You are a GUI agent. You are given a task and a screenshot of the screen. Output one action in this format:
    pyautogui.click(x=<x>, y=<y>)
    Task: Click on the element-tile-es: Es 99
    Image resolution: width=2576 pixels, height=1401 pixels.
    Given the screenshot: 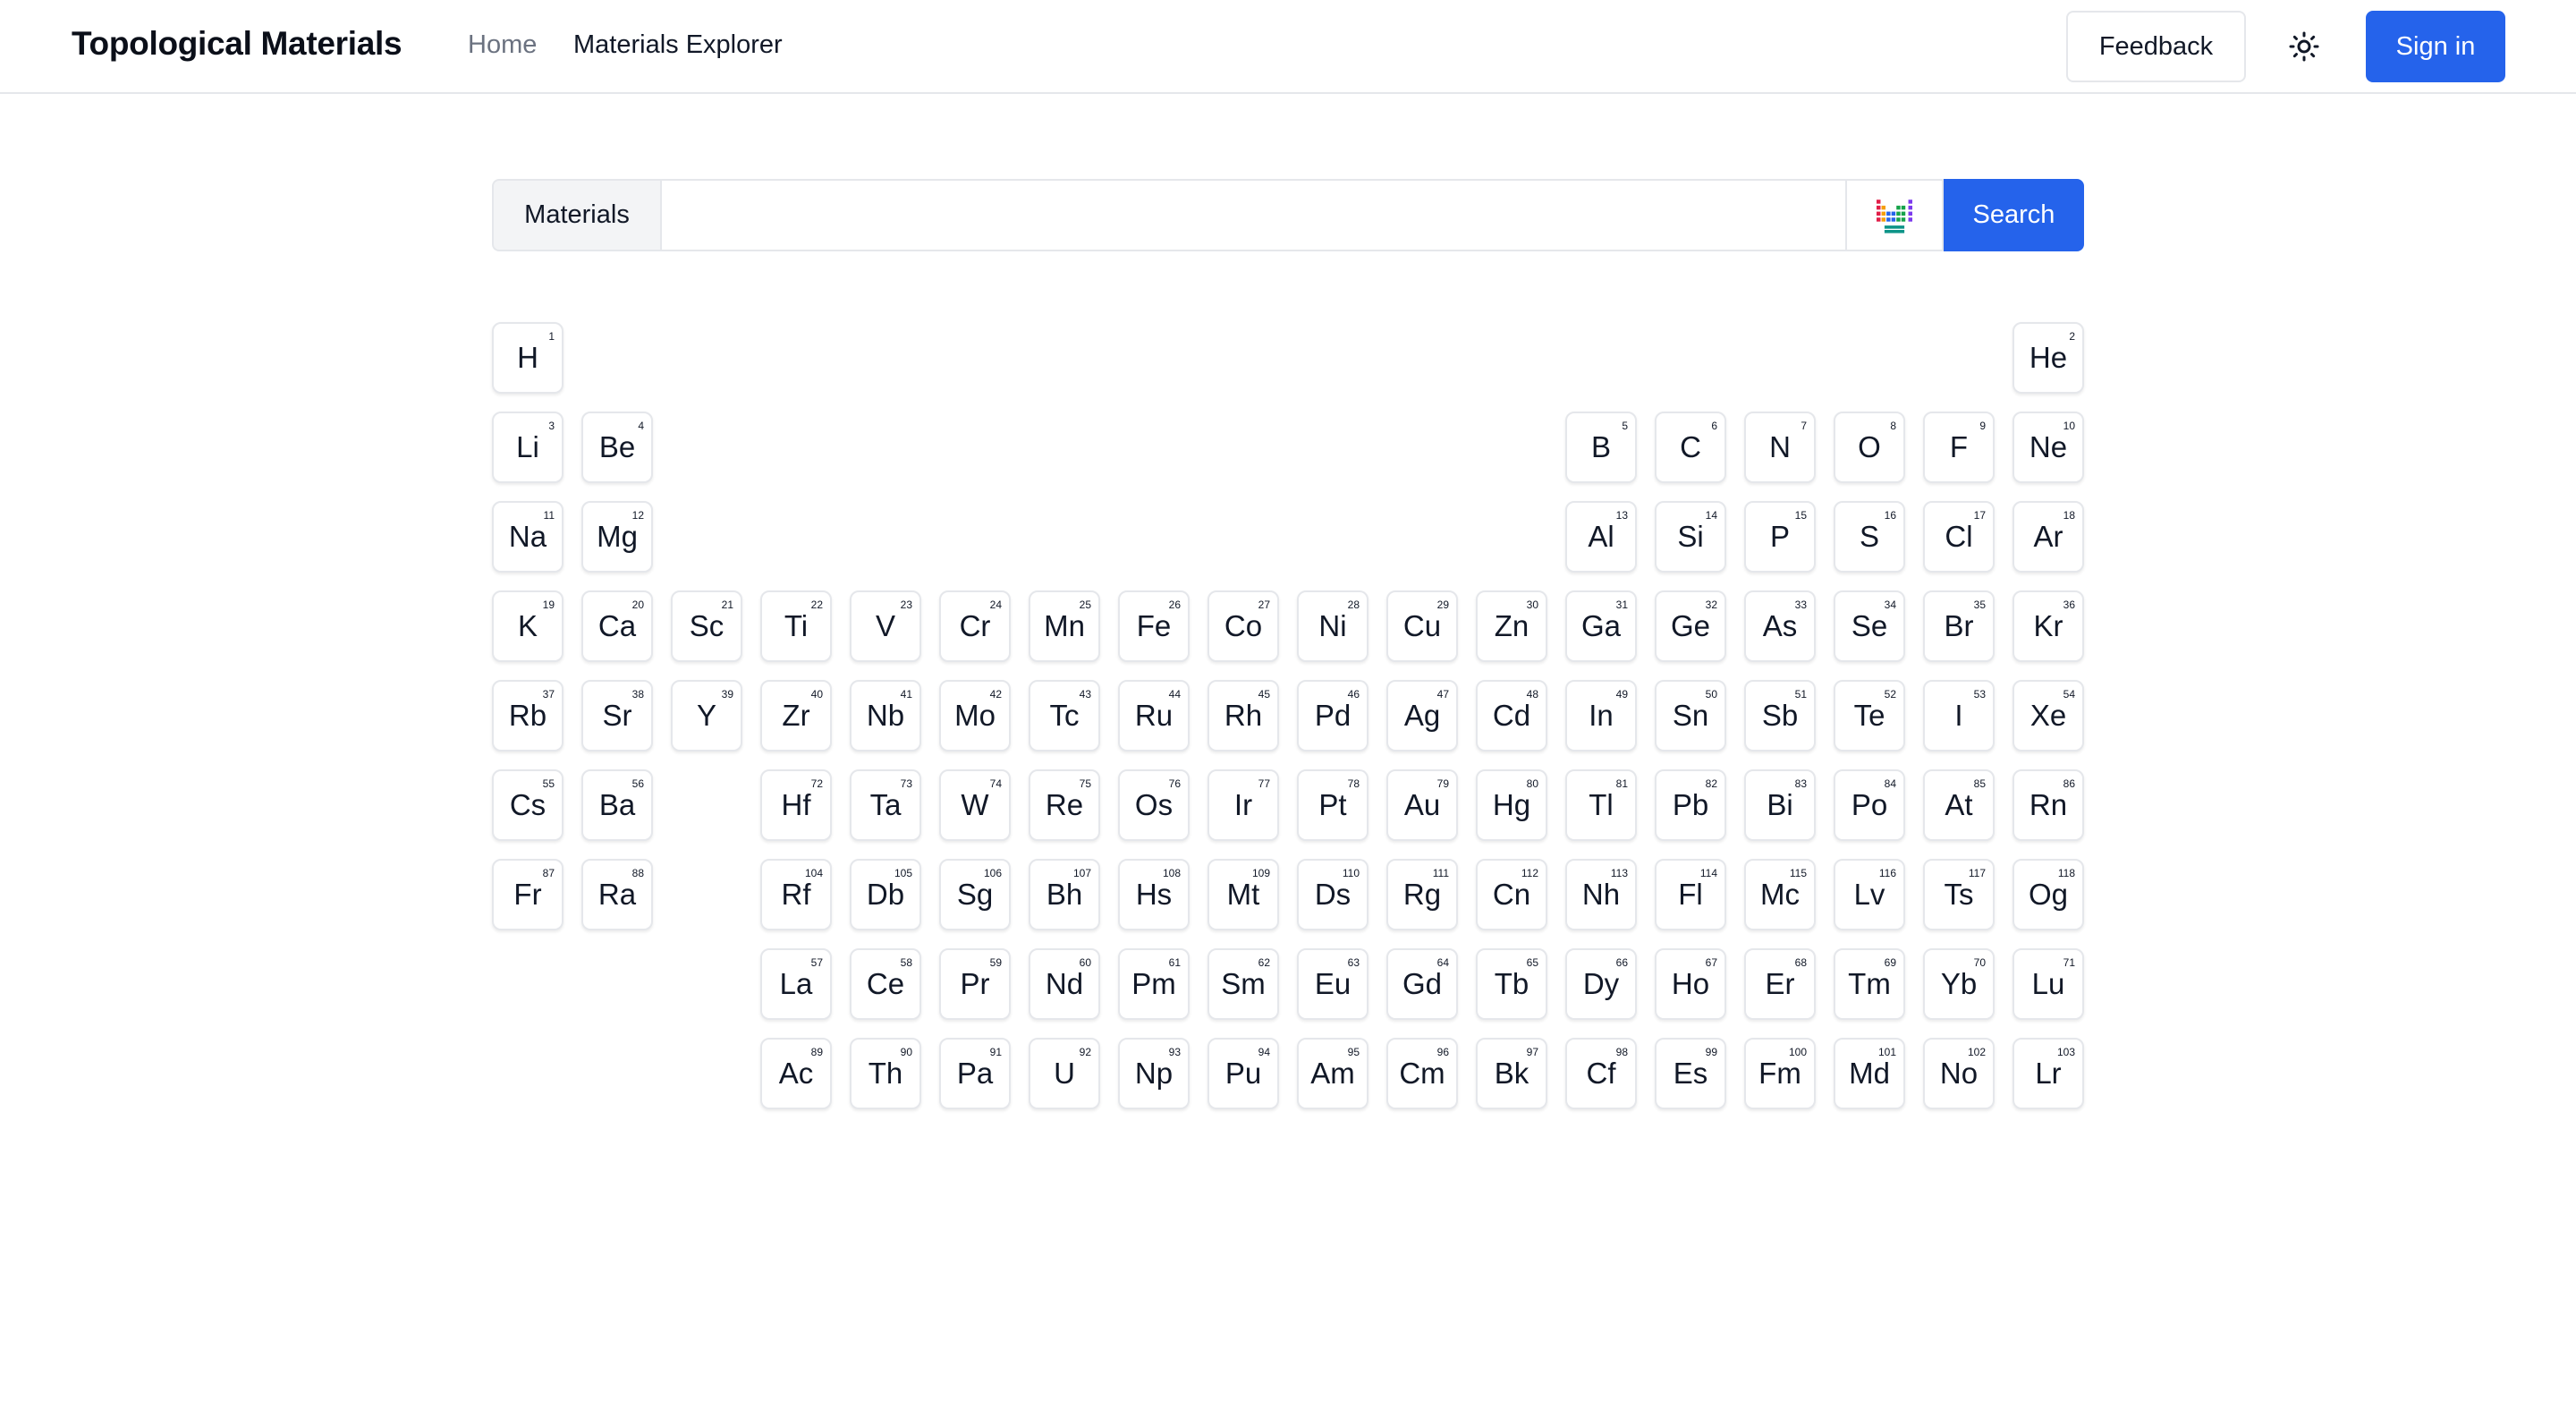 What is the action you would take?
    pyautogui.click(x=1690, y=1073)
    